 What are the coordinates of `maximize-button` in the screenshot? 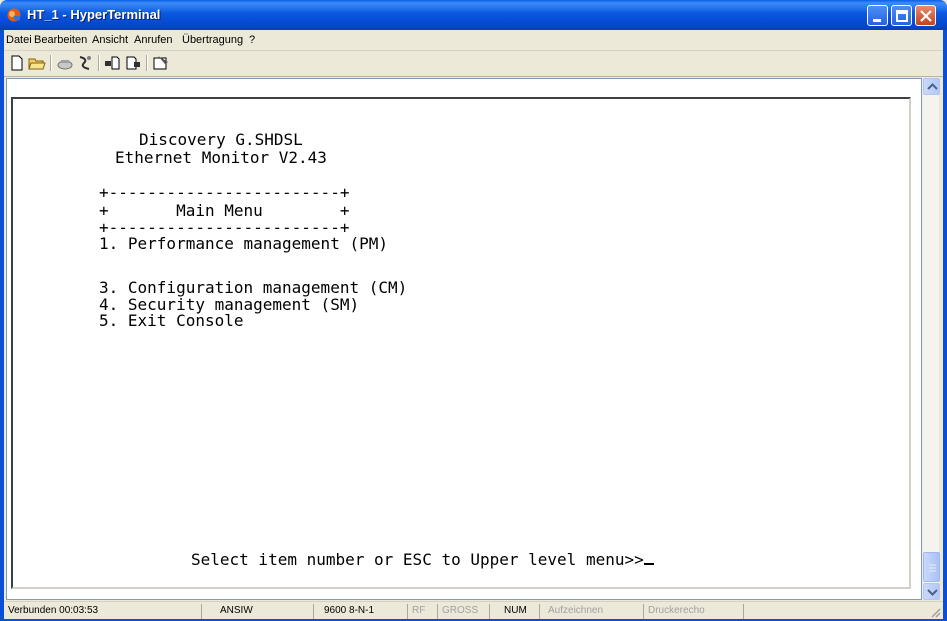 It's located at (901, 15).